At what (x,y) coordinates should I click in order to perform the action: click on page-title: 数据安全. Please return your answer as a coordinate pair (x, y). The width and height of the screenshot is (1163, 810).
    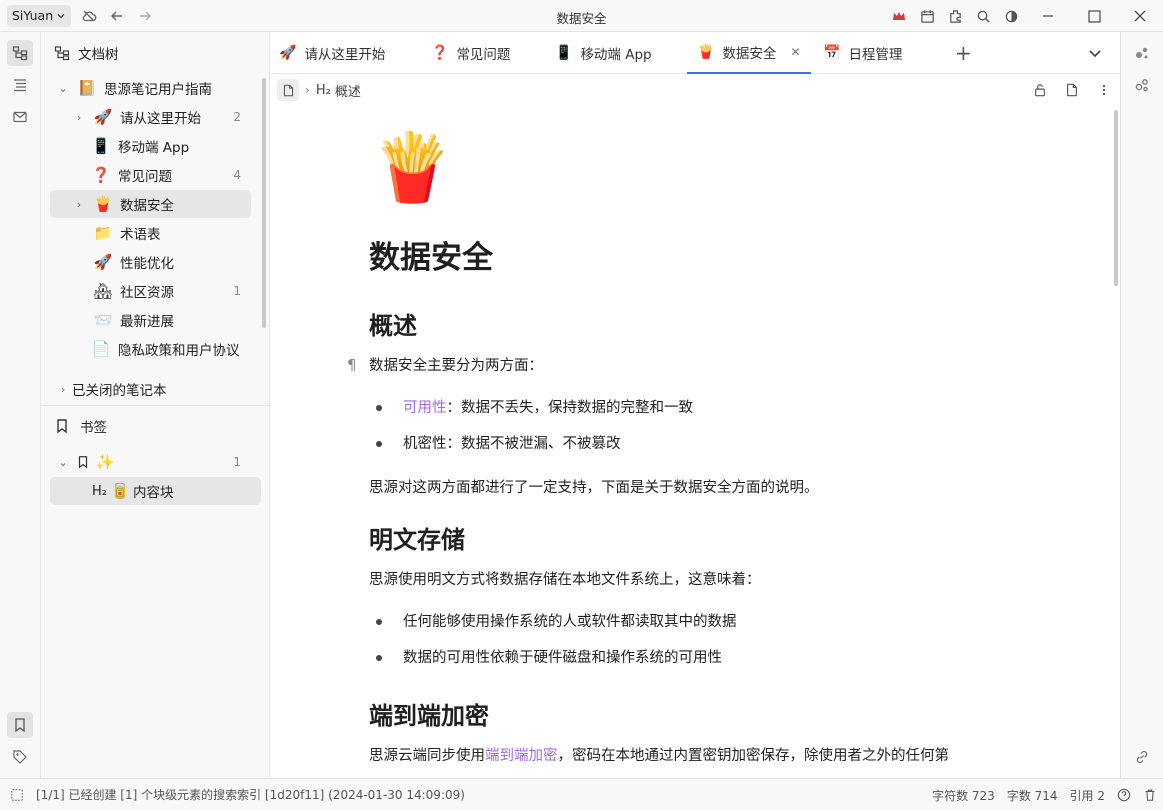
    Looking at the image, I should click on (431, 254).